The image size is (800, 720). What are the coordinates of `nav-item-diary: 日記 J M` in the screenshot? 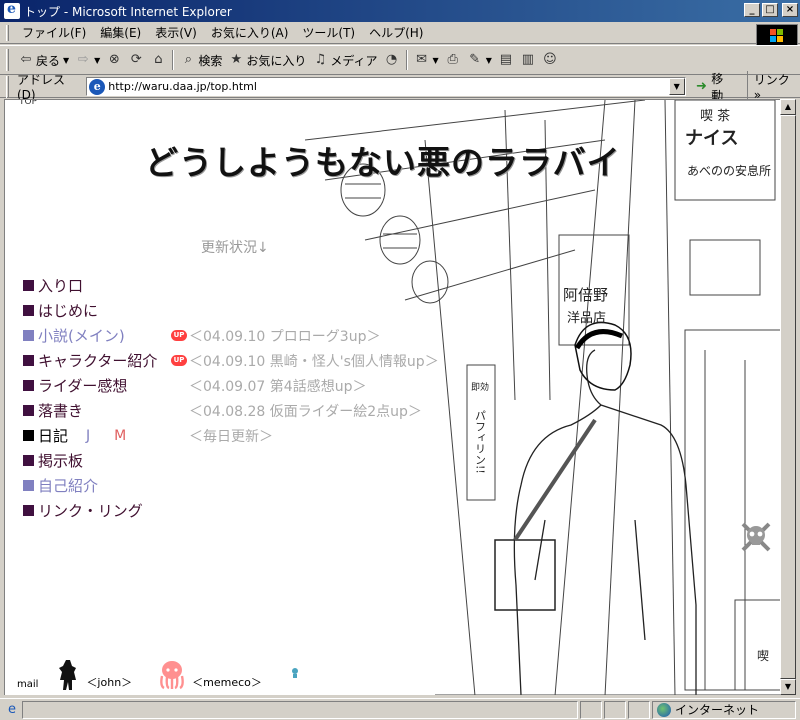 It's located at (90, 435).